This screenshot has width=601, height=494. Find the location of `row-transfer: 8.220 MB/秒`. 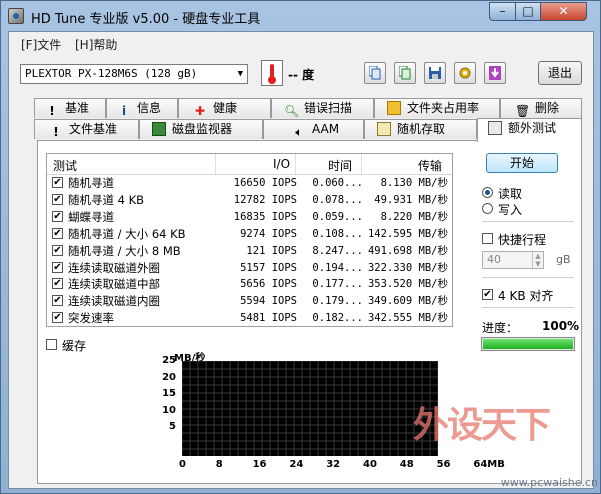

row-transfer: 8.220 MB/秒 is located at coordinates (414, 216).